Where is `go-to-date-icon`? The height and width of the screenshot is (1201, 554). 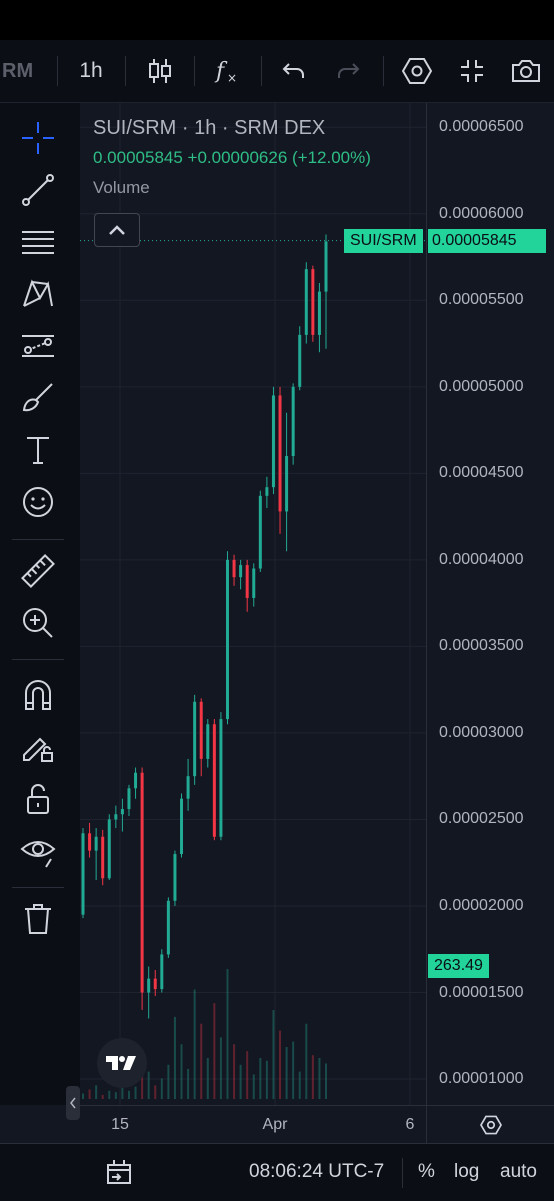 go-to-date-icon is located at coordinates (119, 1173).